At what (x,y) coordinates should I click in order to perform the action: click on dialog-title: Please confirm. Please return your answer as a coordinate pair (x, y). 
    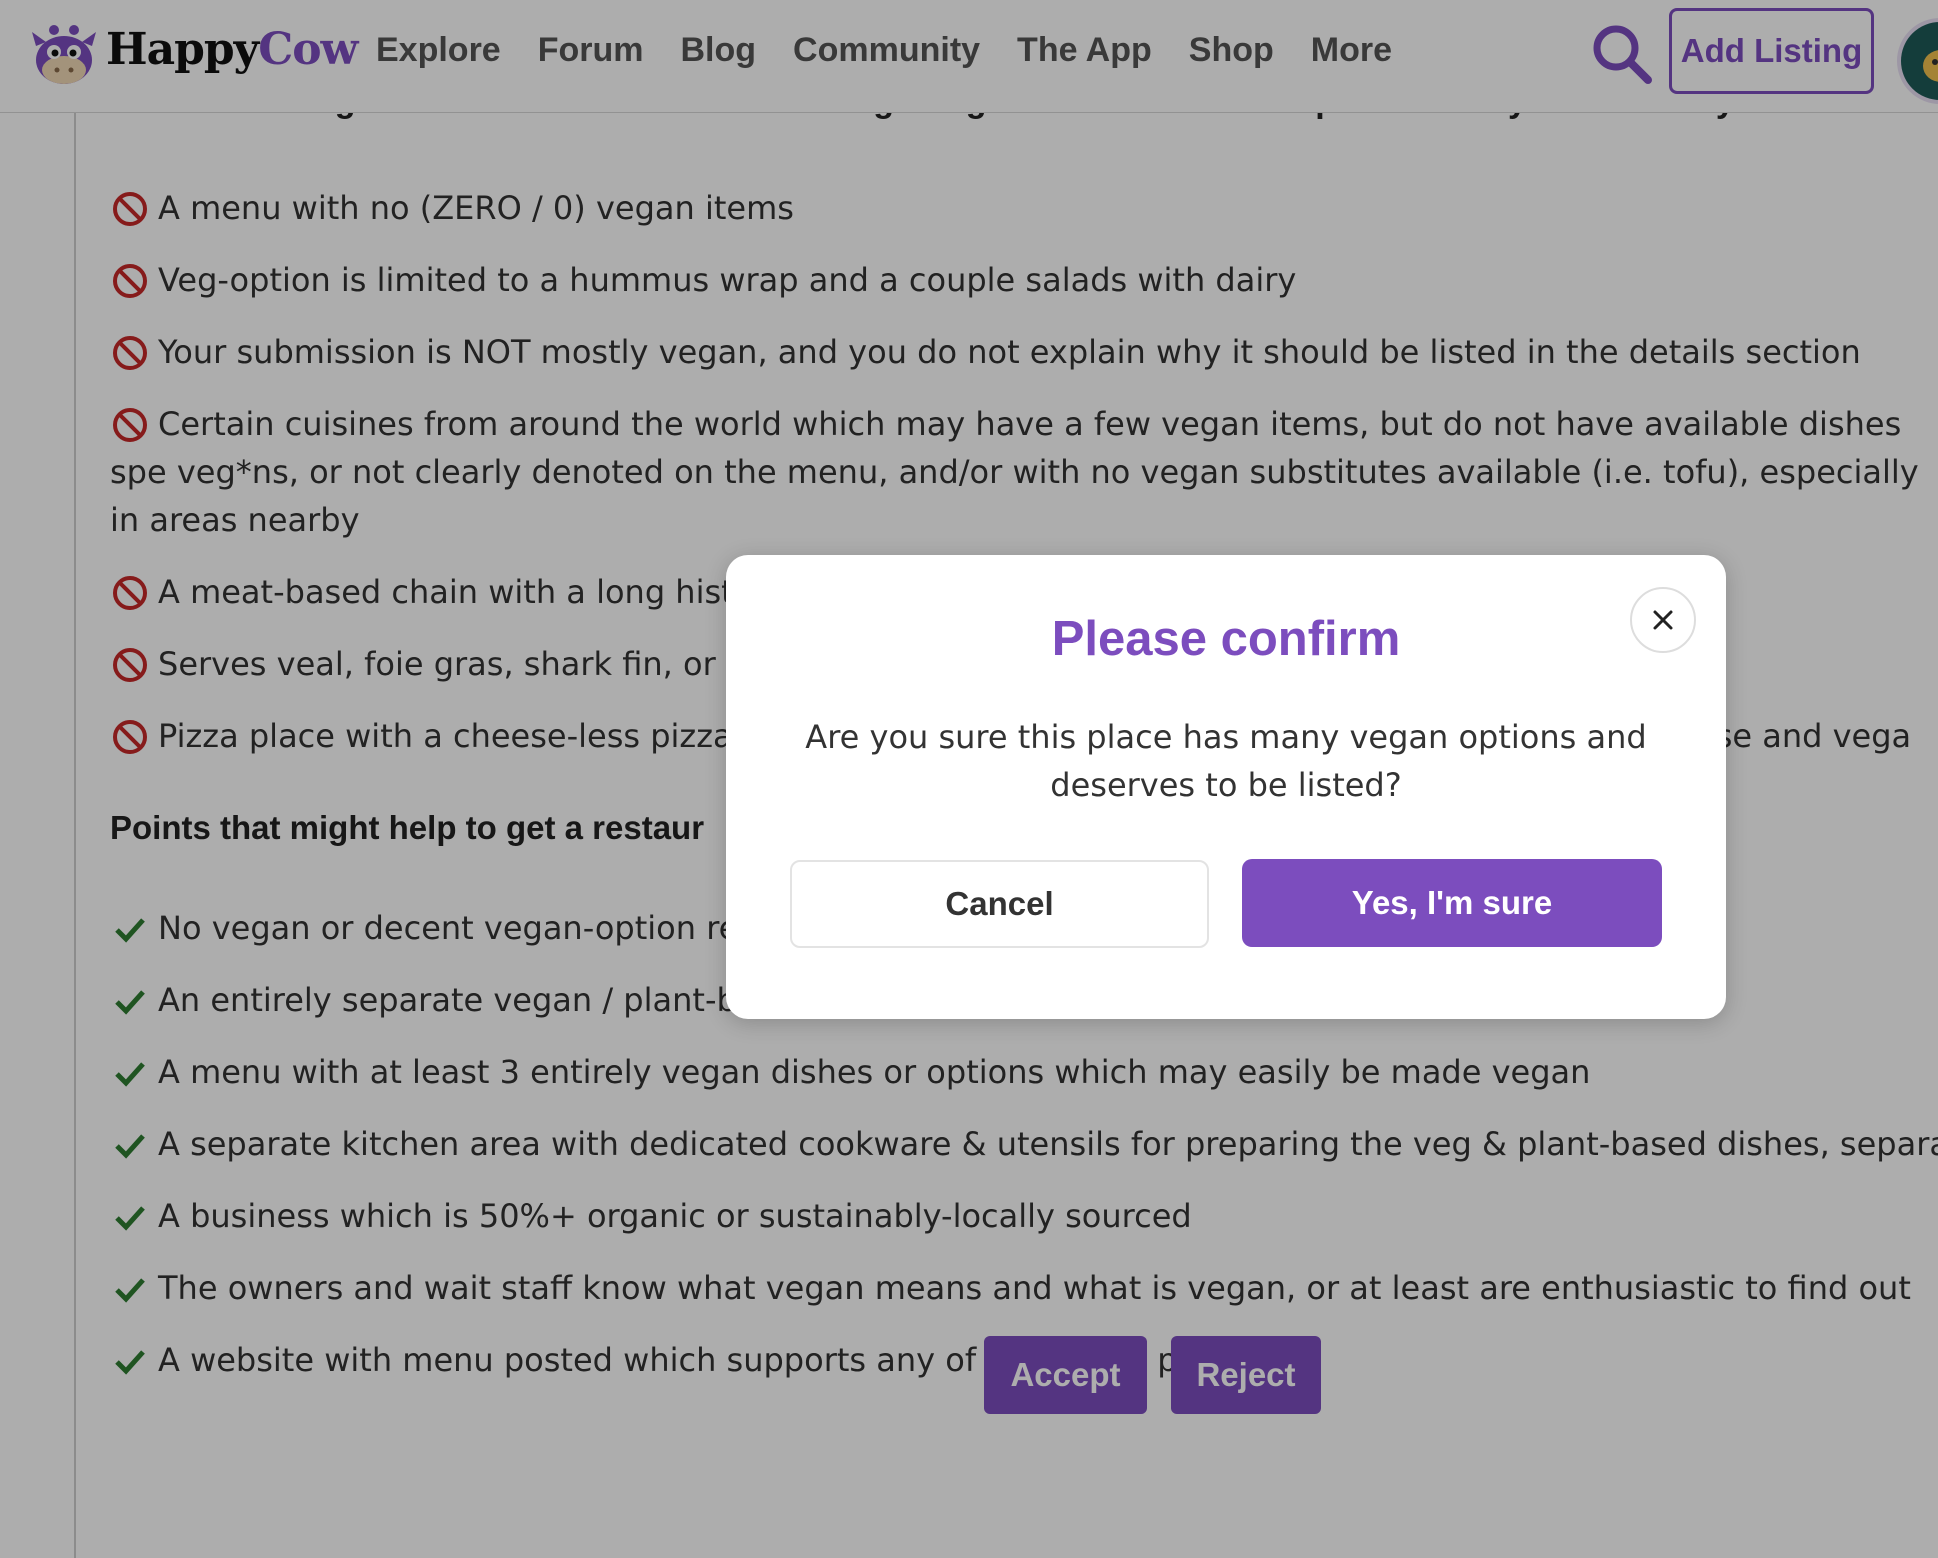
    Looking at the image, I should click on (1226, 639).